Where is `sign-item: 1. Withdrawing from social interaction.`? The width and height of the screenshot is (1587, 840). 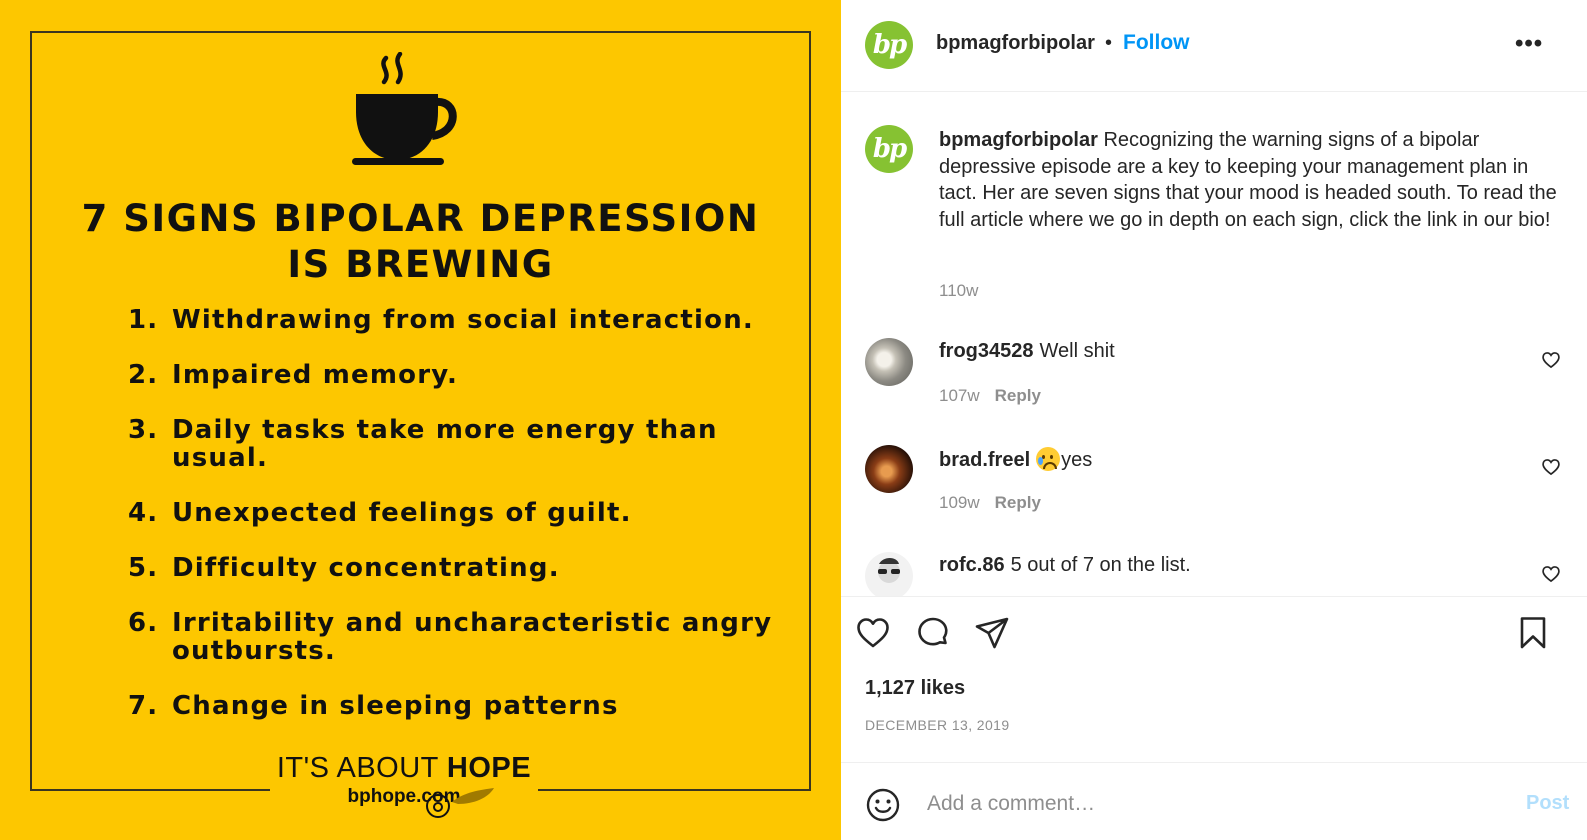 sign-item: 1. Withdrawing from social interaction. is located at coordinates (458, 320).